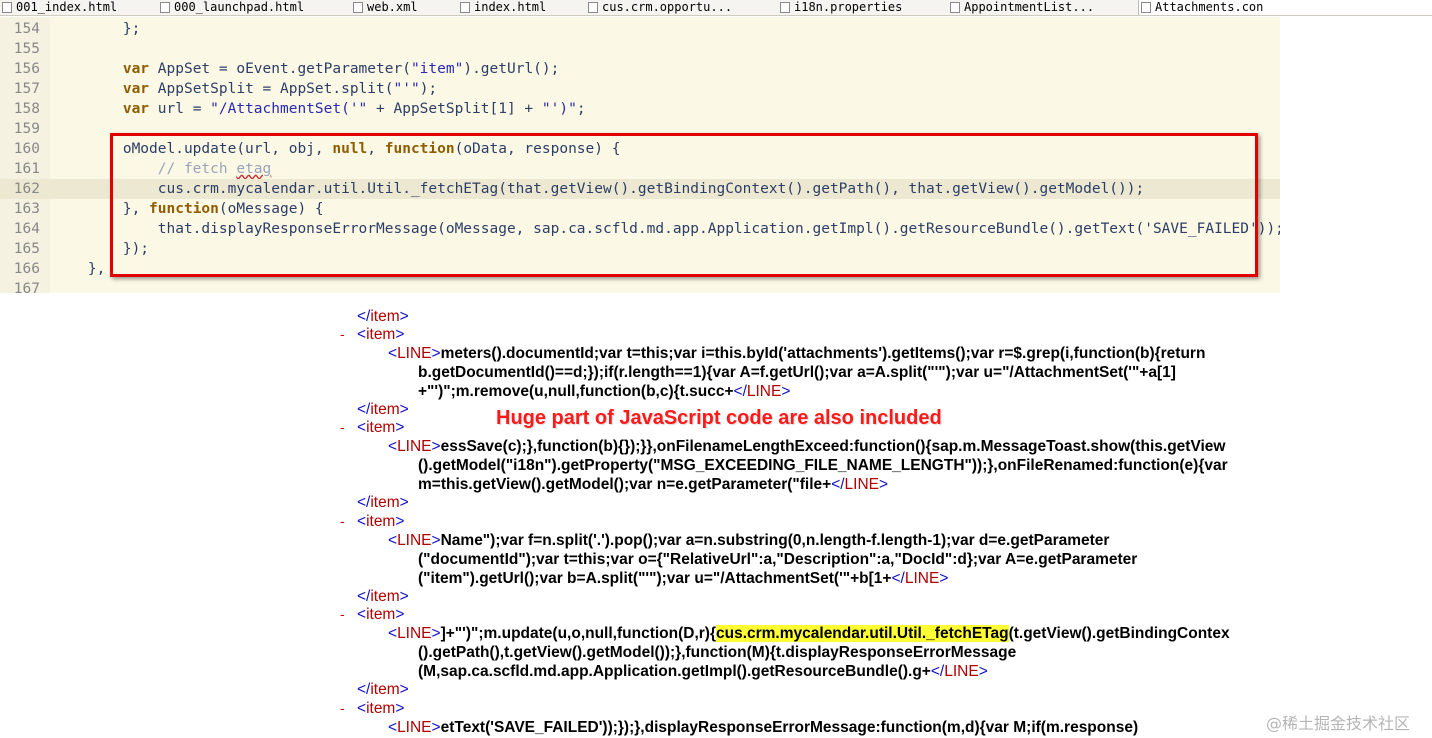 Image resolution: width=1432 pixels, height=738 pixels. Describe the element at coordinates (392, 7) in the screenshot. I see `tab-label: web.xml` at that location.